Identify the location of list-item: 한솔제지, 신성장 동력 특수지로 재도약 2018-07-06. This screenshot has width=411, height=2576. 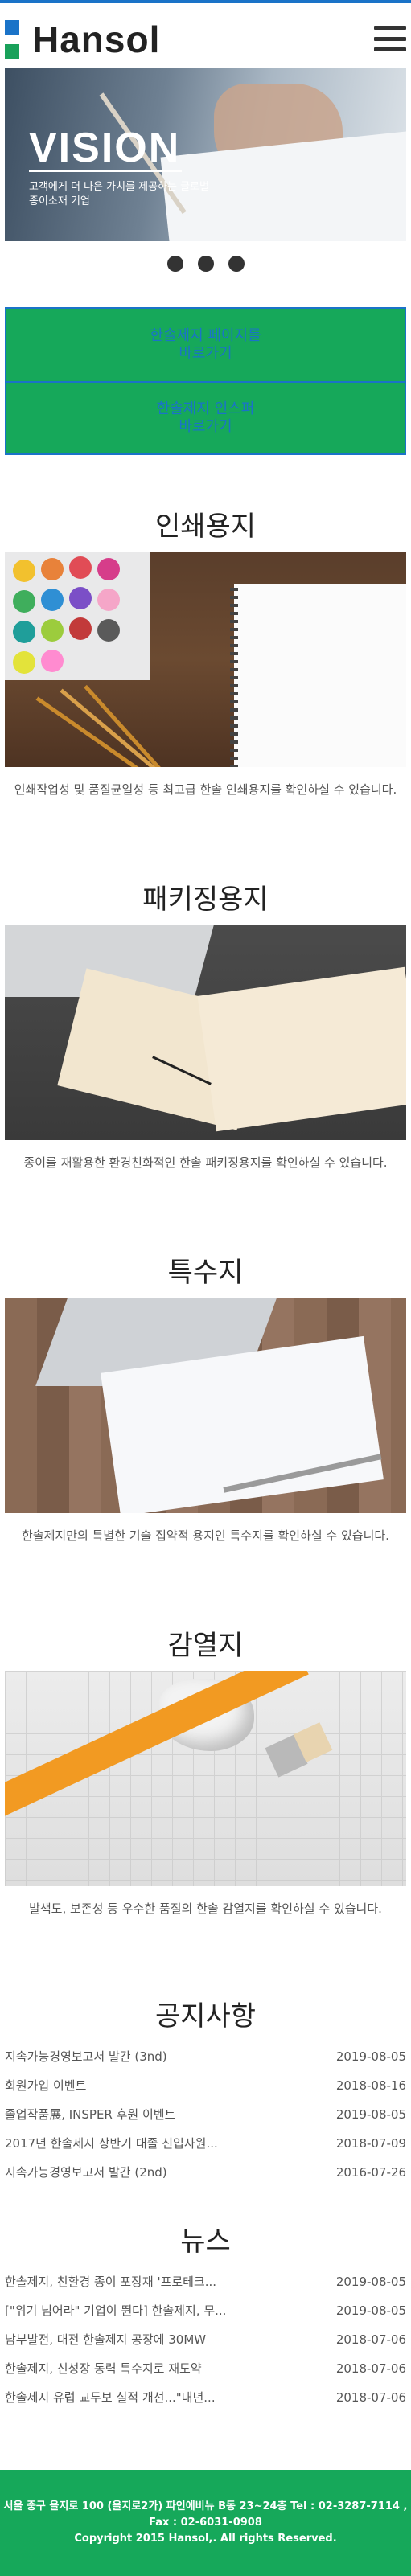
(205, 2368).